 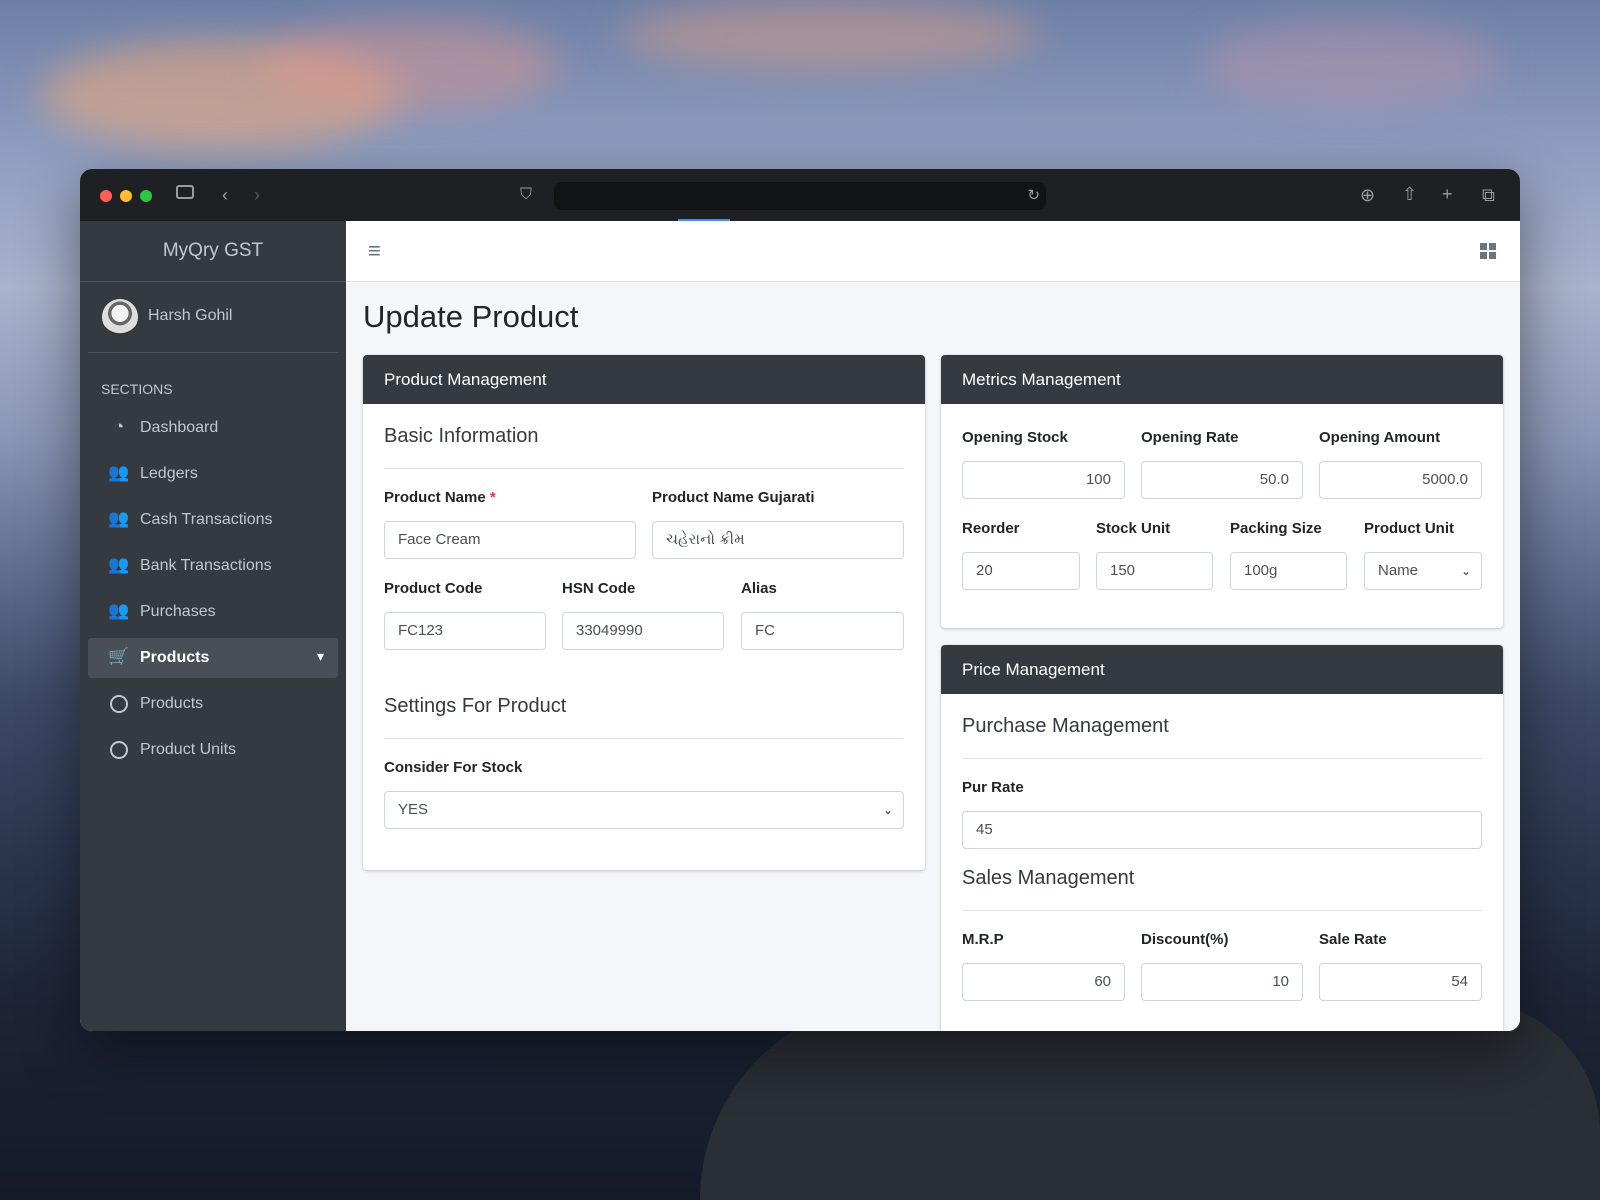 What do you see at coordinates (993, 787) in the screenshot?
I see `pur-rate-label: Pur Rate` at bounding box center [993, 787].